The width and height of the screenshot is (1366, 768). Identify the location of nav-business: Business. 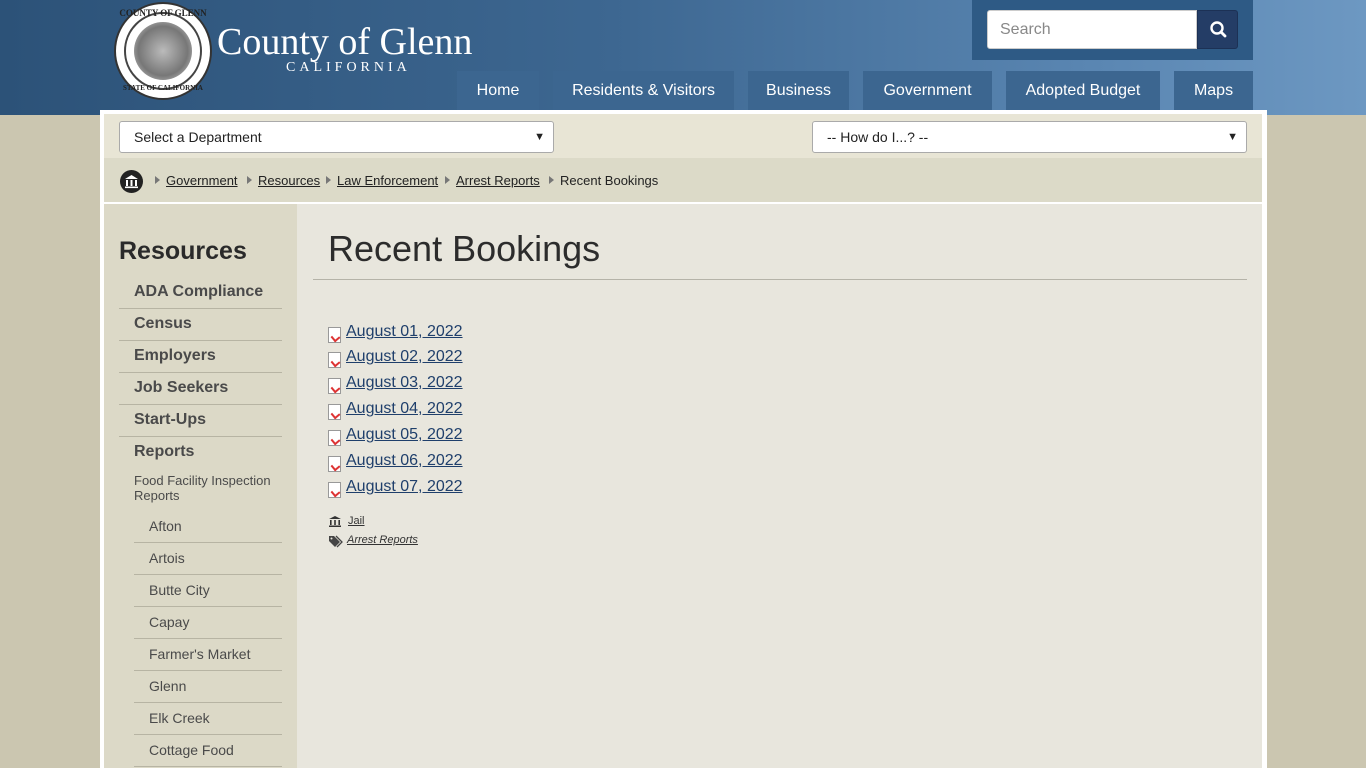
(798, 90).